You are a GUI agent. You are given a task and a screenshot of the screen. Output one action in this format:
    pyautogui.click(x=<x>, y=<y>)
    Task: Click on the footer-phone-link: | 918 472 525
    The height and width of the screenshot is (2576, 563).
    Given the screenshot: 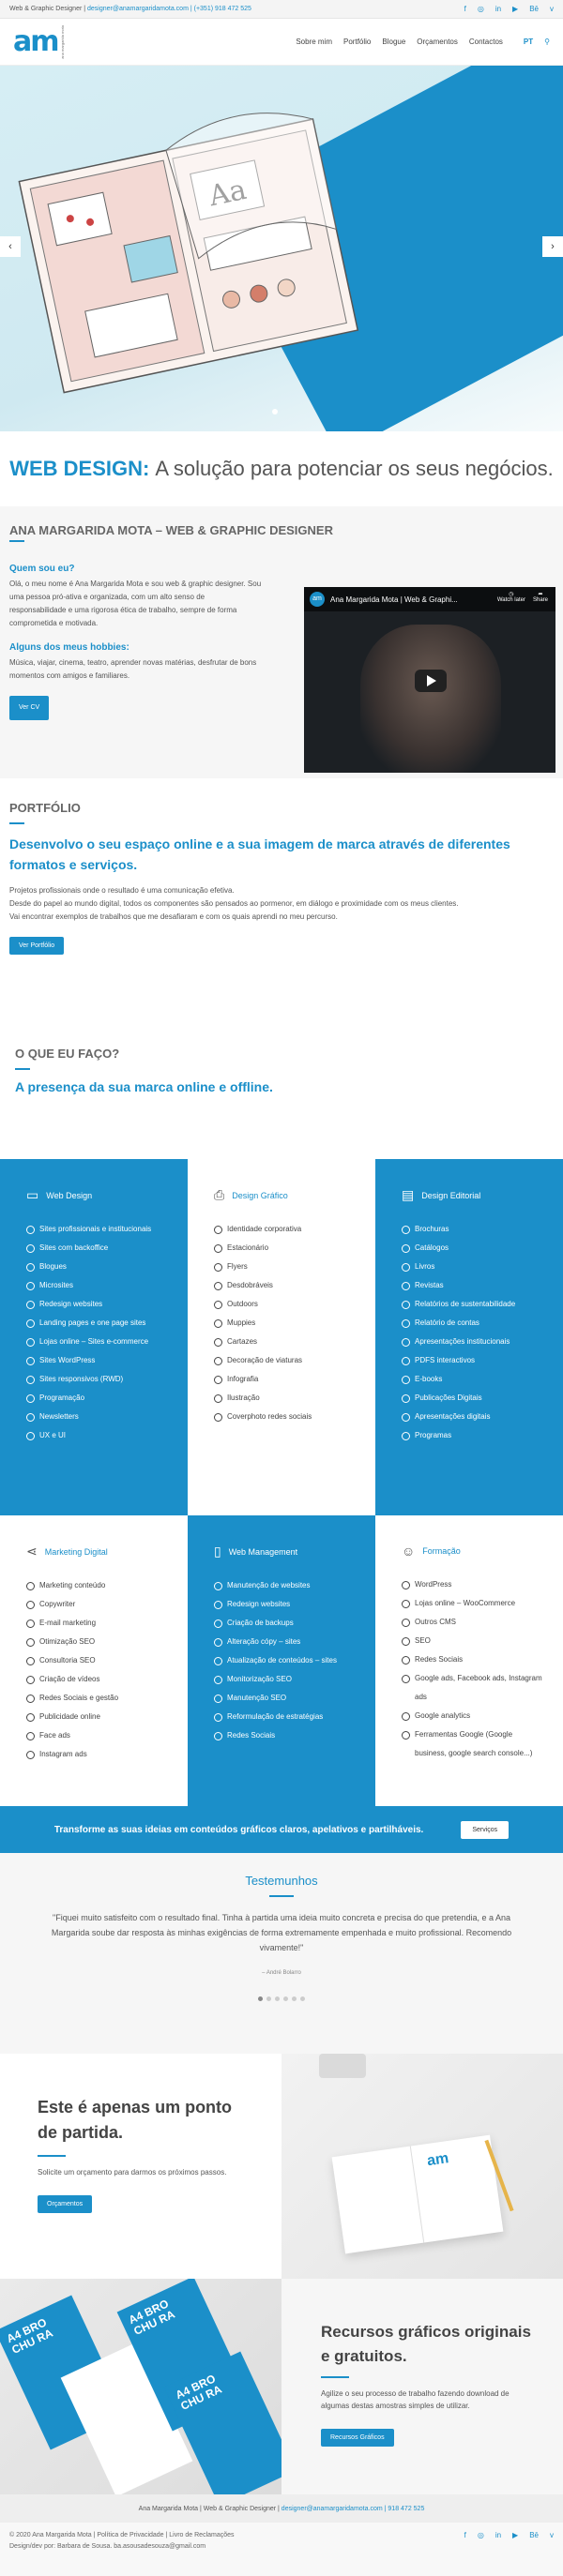 What is the action you would take?
    pyautogui.click(x=405, y=2509)
    